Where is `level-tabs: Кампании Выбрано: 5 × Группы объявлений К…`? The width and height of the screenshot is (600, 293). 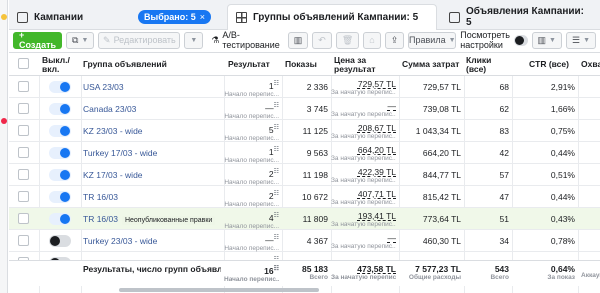
level-tabs: Кампании Выбрано: 5 × Группы объявлений К… is located at coordinates (304, 15).